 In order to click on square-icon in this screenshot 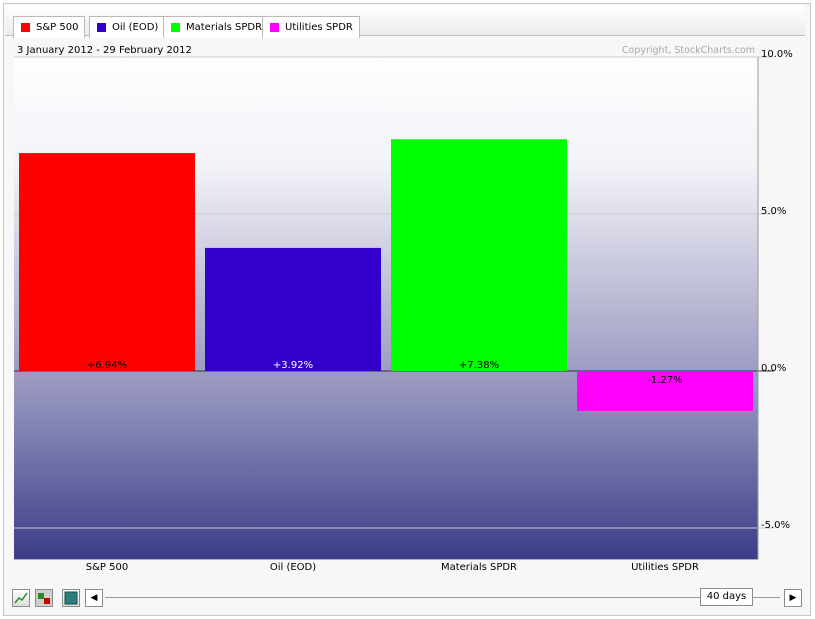, I will do `click(71, 598)`.